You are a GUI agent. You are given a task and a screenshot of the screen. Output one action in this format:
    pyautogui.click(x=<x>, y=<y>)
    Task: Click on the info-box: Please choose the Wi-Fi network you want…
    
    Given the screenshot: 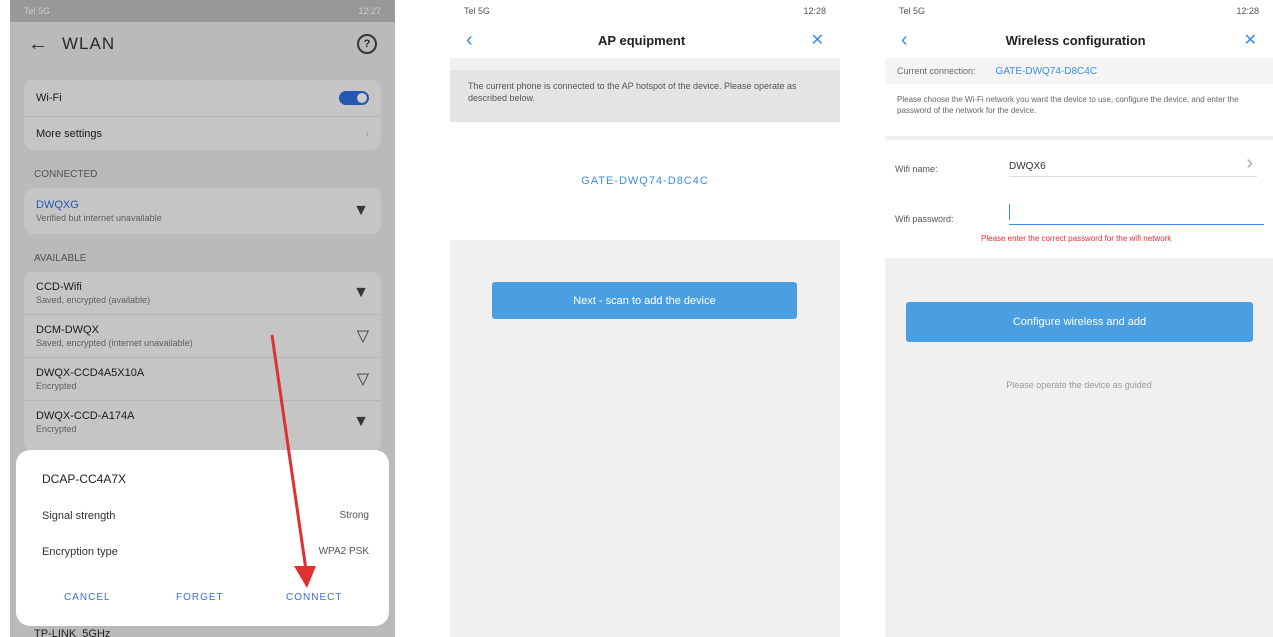 What is the action you would take?
    pyautogui.click(x=1079, y=110)
    